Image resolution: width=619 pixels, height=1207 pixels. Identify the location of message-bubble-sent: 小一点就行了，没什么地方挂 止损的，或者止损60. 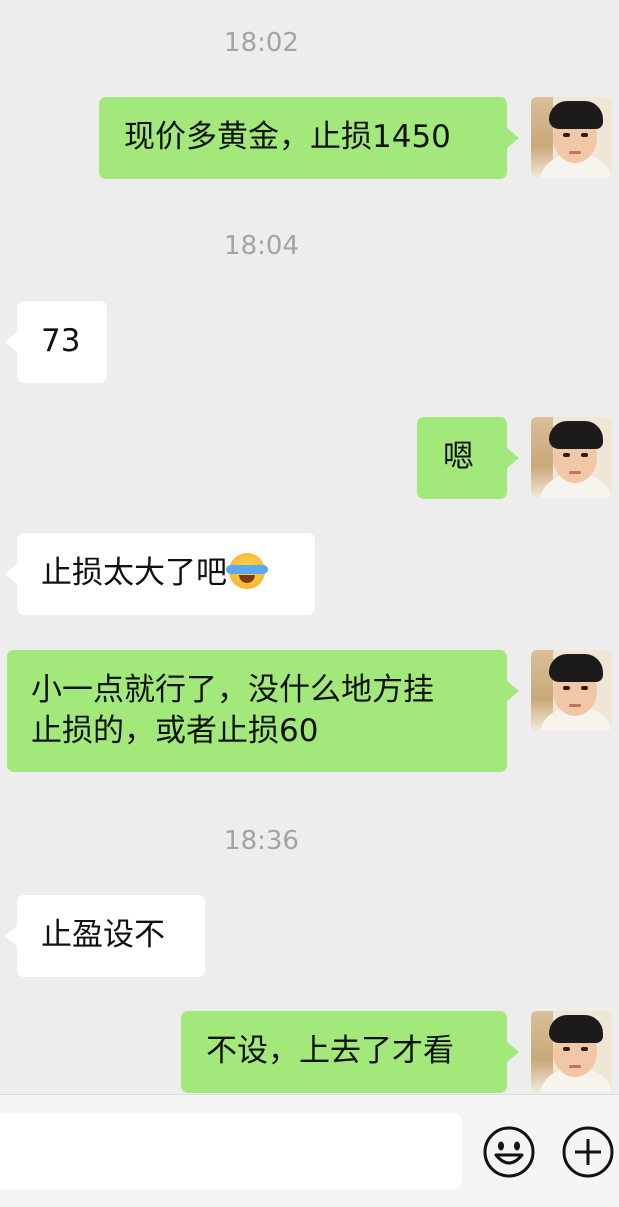
(263, 711).